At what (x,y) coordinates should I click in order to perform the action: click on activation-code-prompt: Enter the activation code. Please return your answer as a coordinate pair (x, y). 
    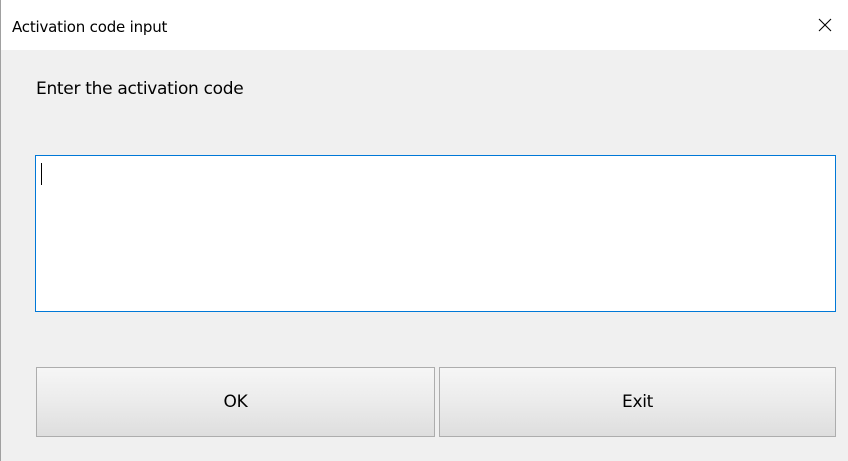
    Looking at the image, I should click on (140, 89).